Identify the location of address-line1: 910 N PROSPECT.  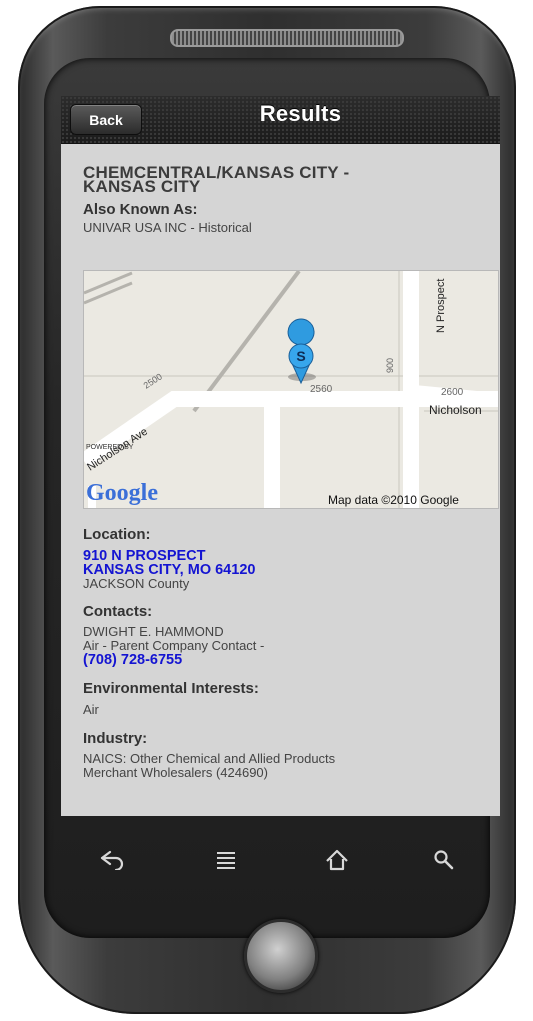
(144, 556).